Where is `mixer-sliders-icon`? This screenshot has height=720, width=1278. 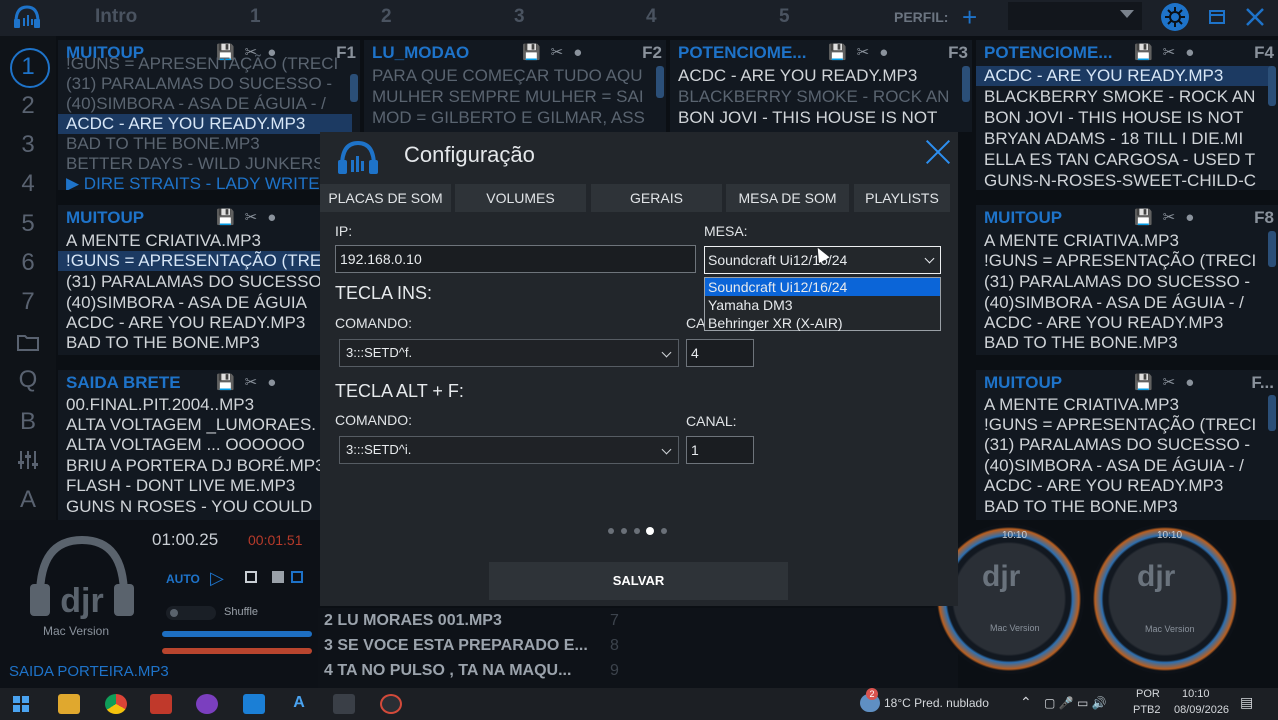 mixer-sliders-icon is located at coordinates (28, 460).